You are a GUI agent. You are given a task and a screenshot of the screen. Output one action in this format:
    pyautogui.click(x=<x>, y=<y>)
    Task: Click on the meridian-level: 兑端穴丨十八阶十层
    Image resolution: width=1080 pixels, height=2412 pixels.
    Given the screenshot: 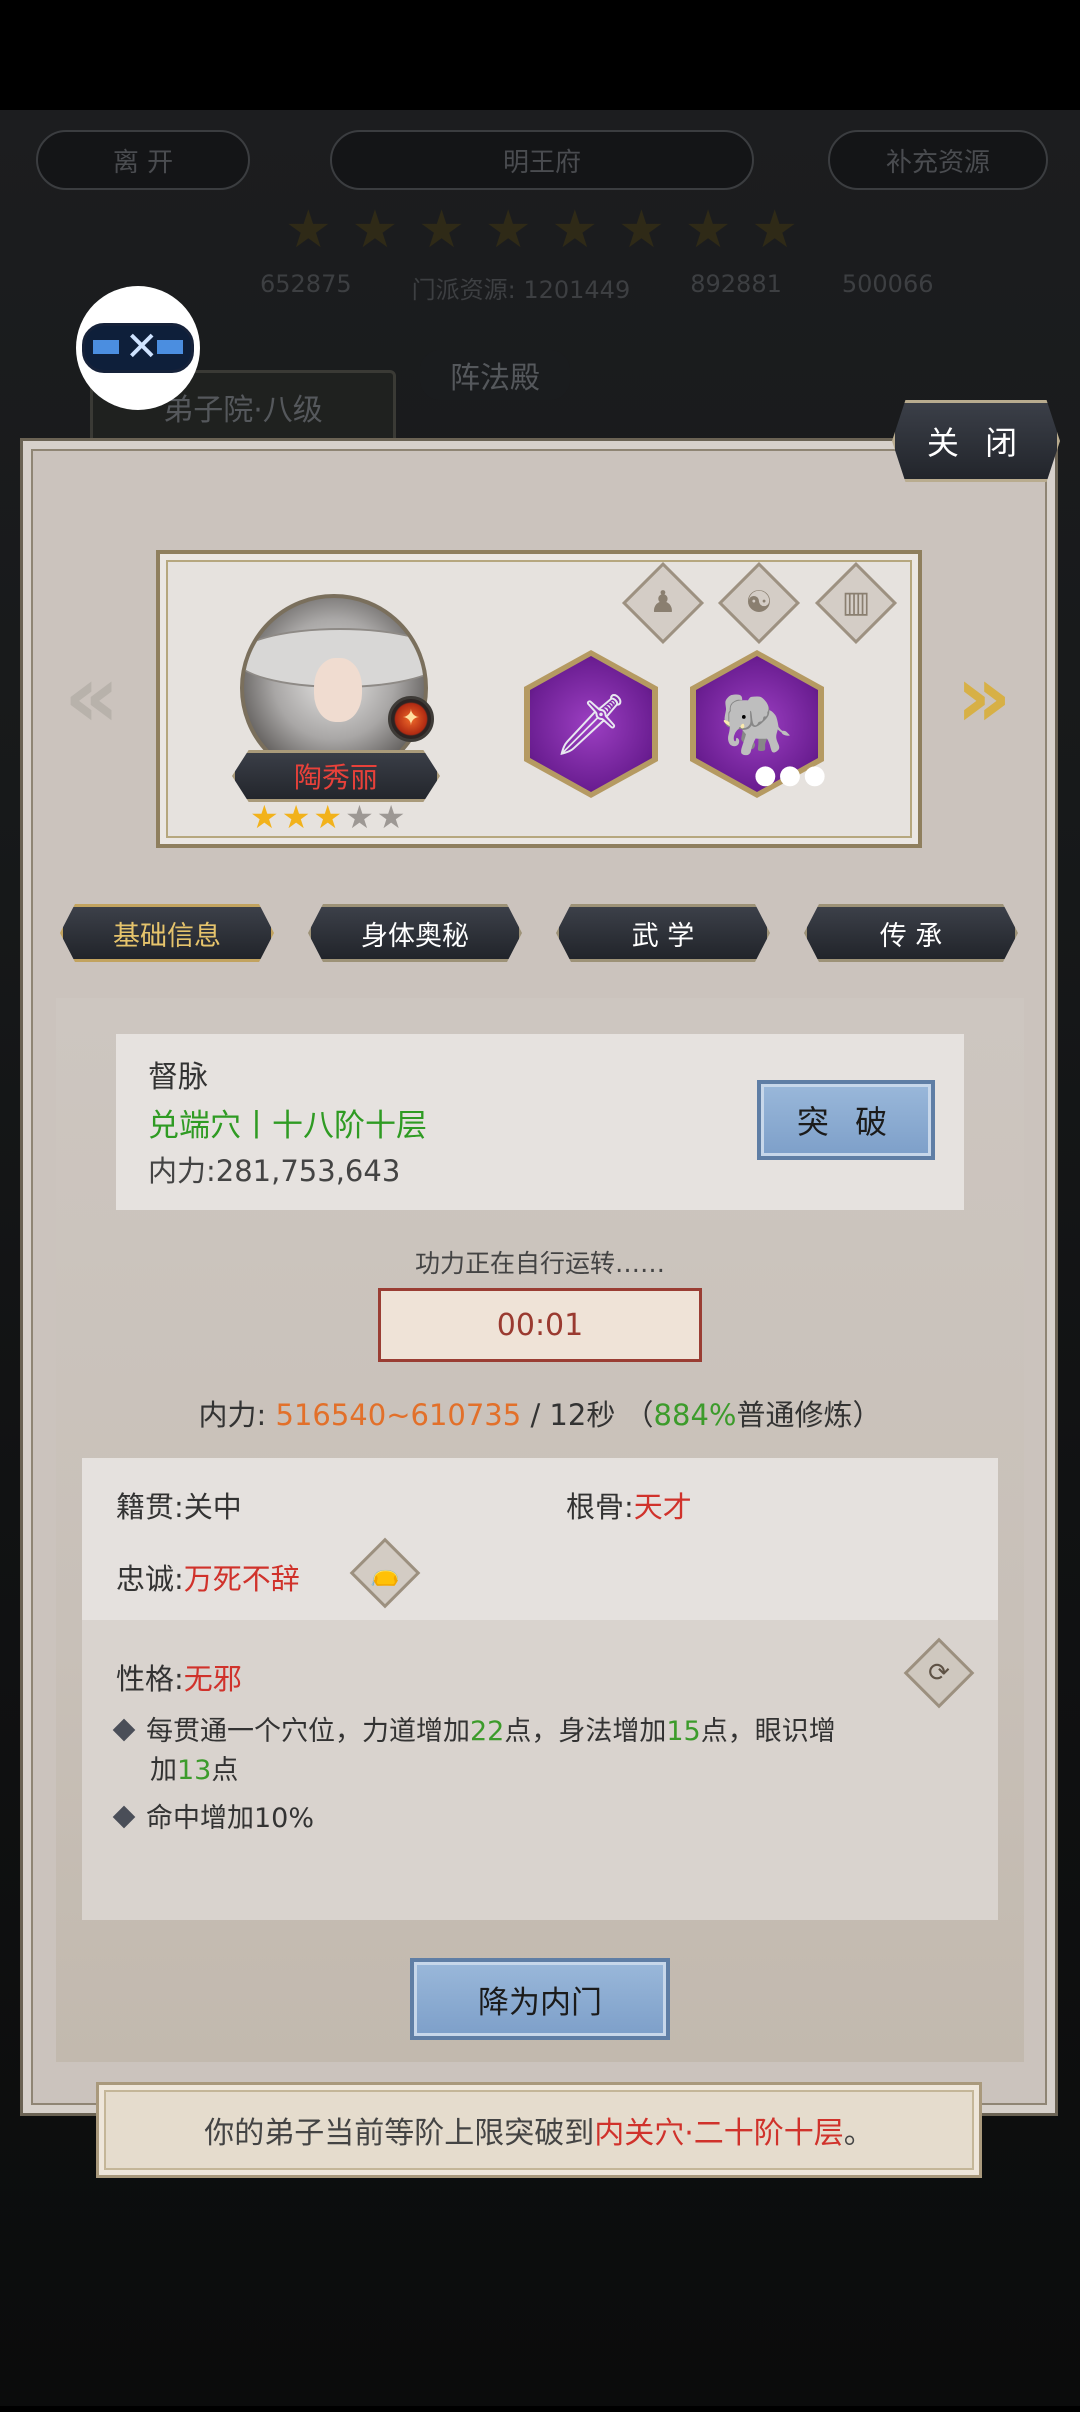 What is the action you would take?
    pyautogui.click(x=287, y=1126)
    